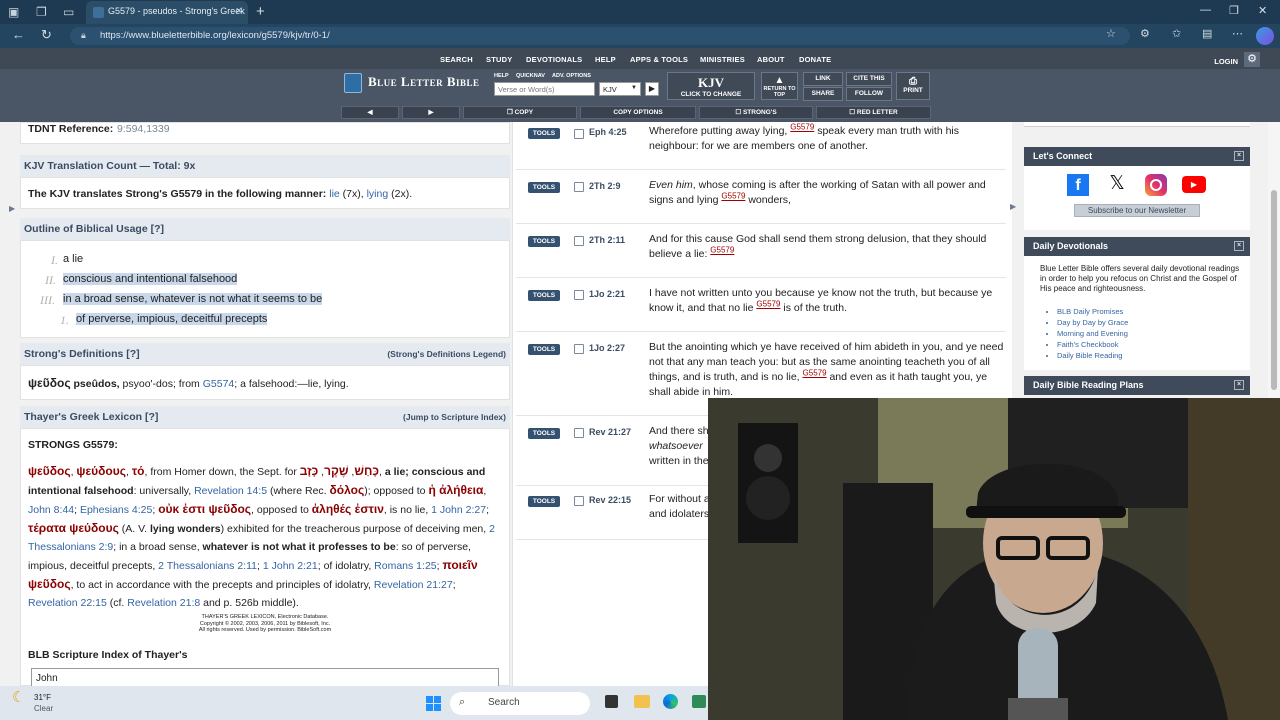  I want to click on strongs-toggle: ☐ STRONG'S, so click(756, 112).